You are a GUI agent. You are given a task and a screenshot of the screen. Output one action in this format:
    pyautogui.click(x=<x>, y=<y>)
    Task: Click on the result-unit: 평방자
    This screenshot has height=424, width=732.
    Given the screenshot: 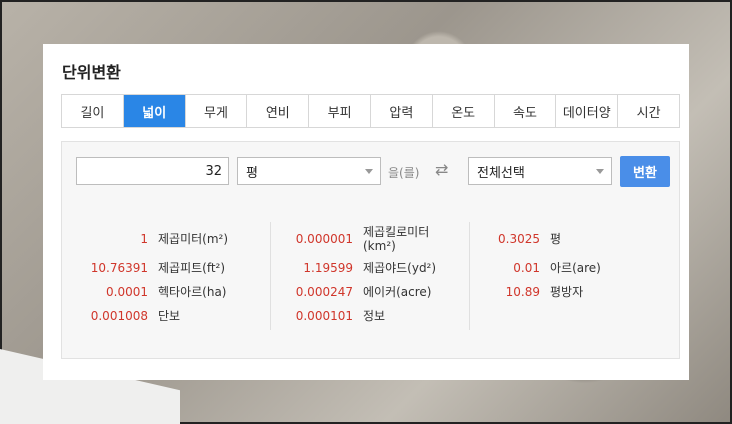 What is the action you would take?
    pyautogui.click(x=567, y=292)
    